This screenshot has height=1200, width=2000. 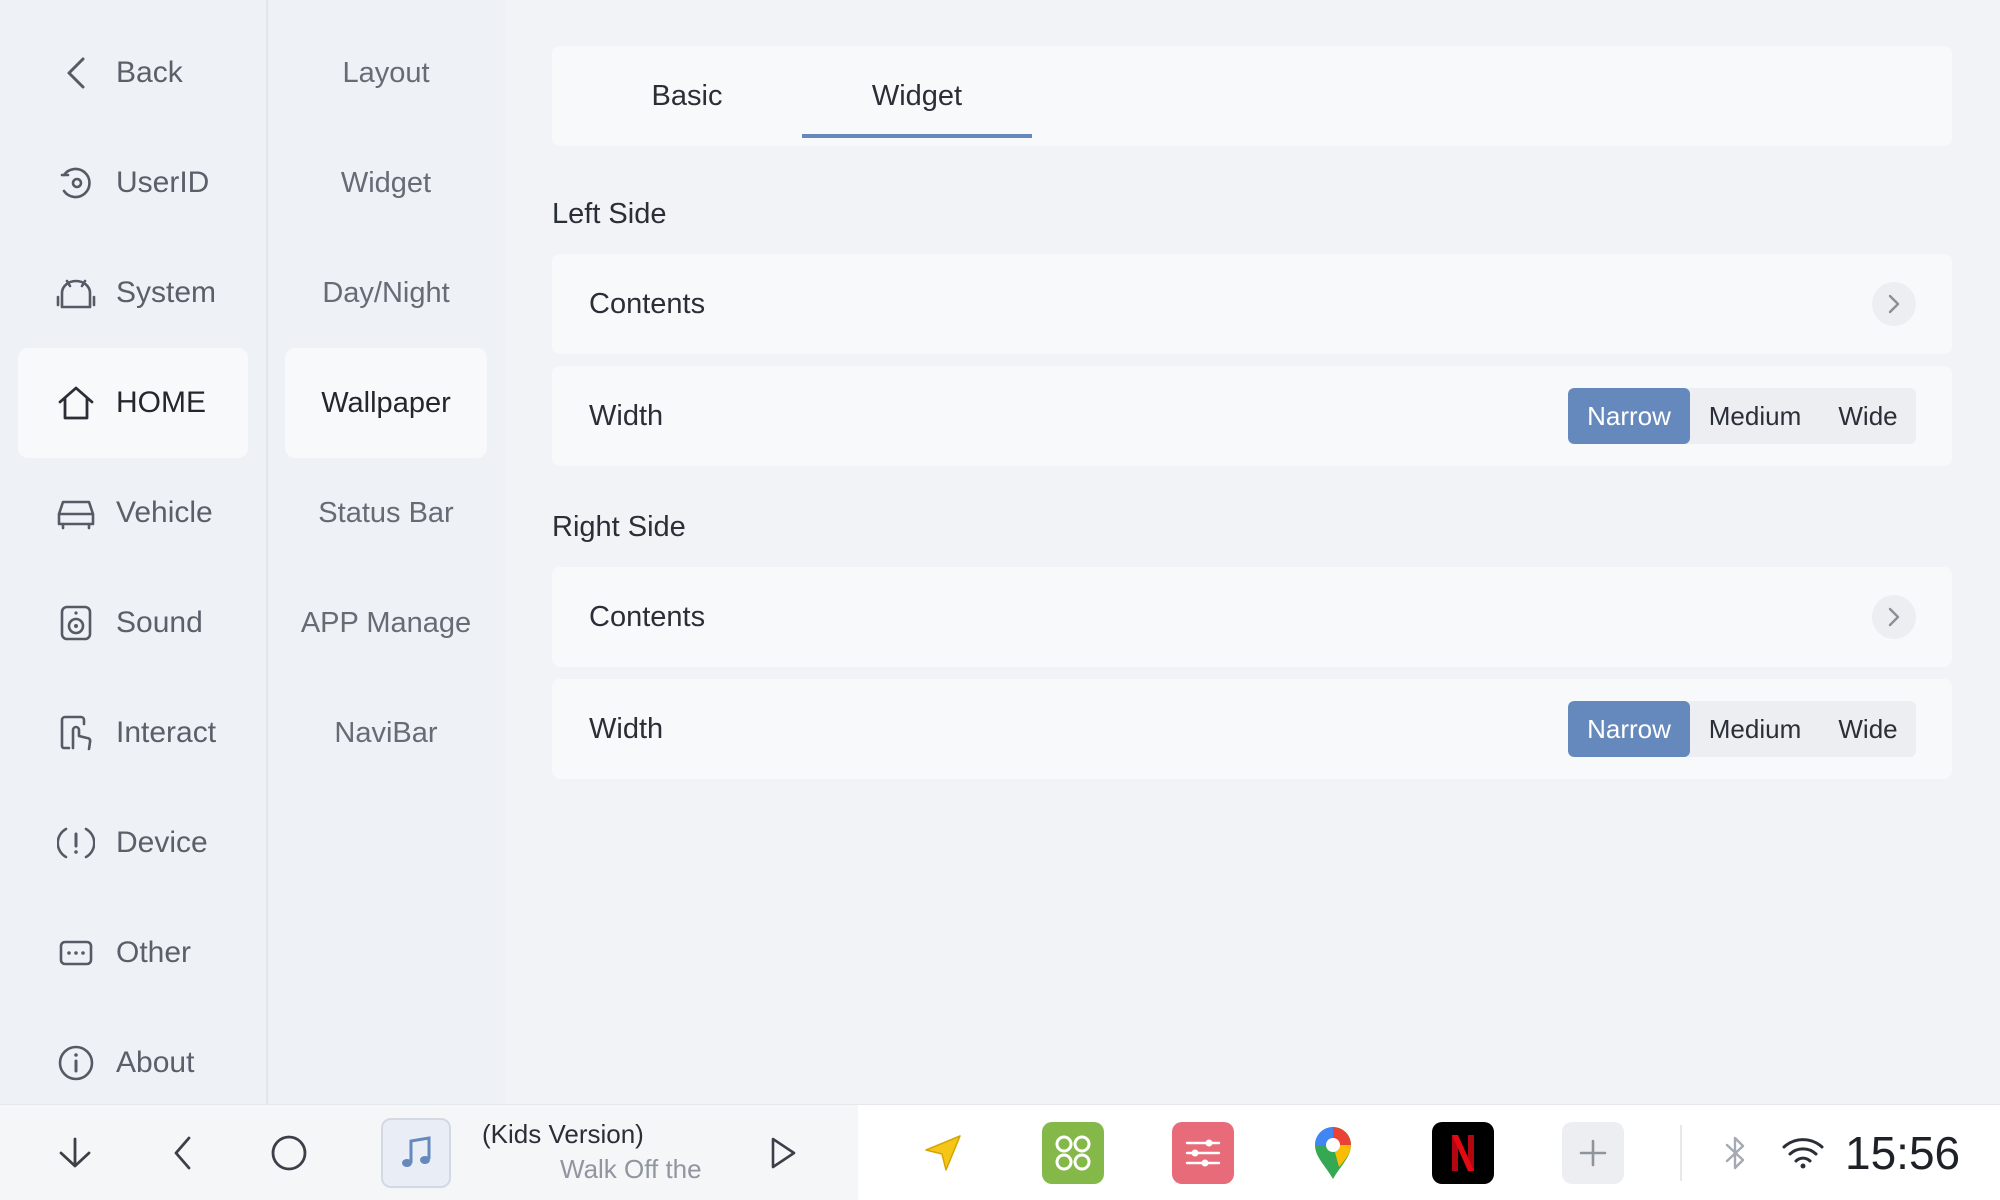 I want to click on app-maps, so click(x=1333, y=1152).